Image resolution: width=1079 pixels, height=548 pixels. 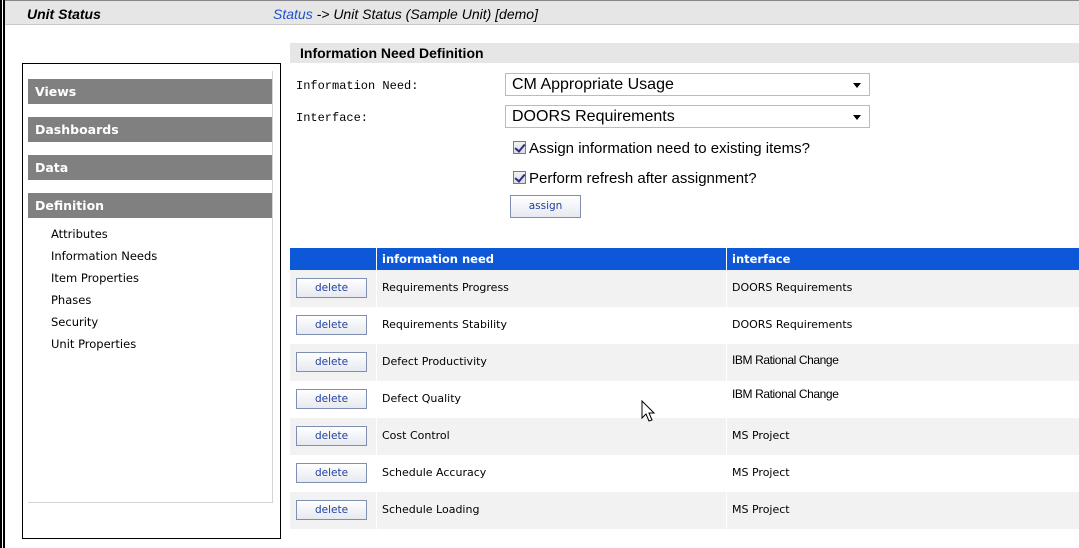 I want to click on refresh-checkbox, so click(x=519, y=177).